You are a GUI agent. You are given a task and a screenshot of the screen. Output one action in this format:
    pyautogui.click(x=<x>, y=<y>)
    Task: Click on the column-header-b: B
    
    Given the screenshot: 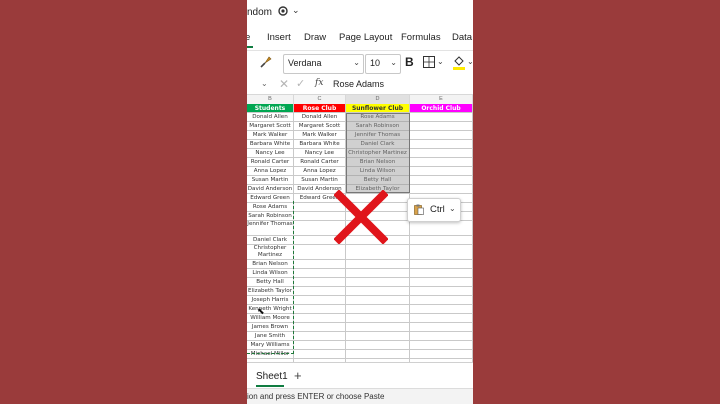 What is the action you would take?
    pyautogui.click(x=270, y=99)
    